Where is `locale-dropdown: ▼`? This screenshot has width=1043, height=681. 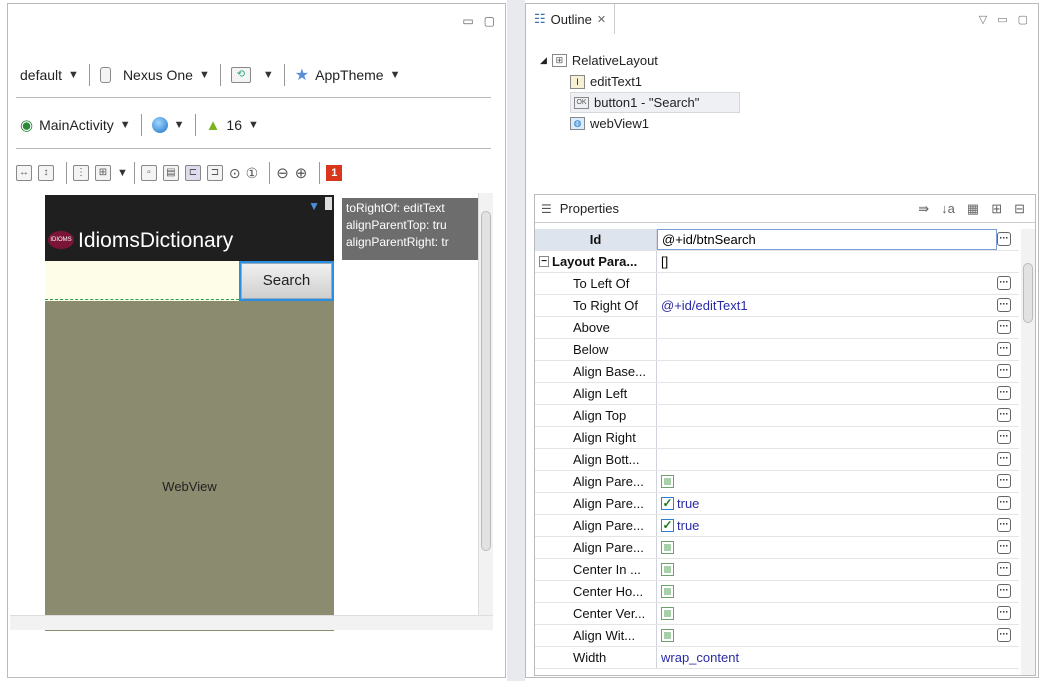
locale-dropdown: ▼ is located at coordinates (168, 125).